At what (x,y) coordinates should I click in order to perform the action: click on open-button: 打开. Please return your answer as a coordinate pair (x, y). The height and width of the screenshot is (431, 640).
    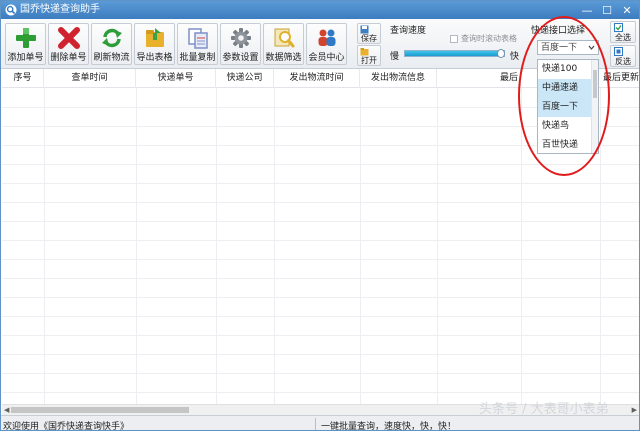
    Looking at the image, I should click on (369, 55).